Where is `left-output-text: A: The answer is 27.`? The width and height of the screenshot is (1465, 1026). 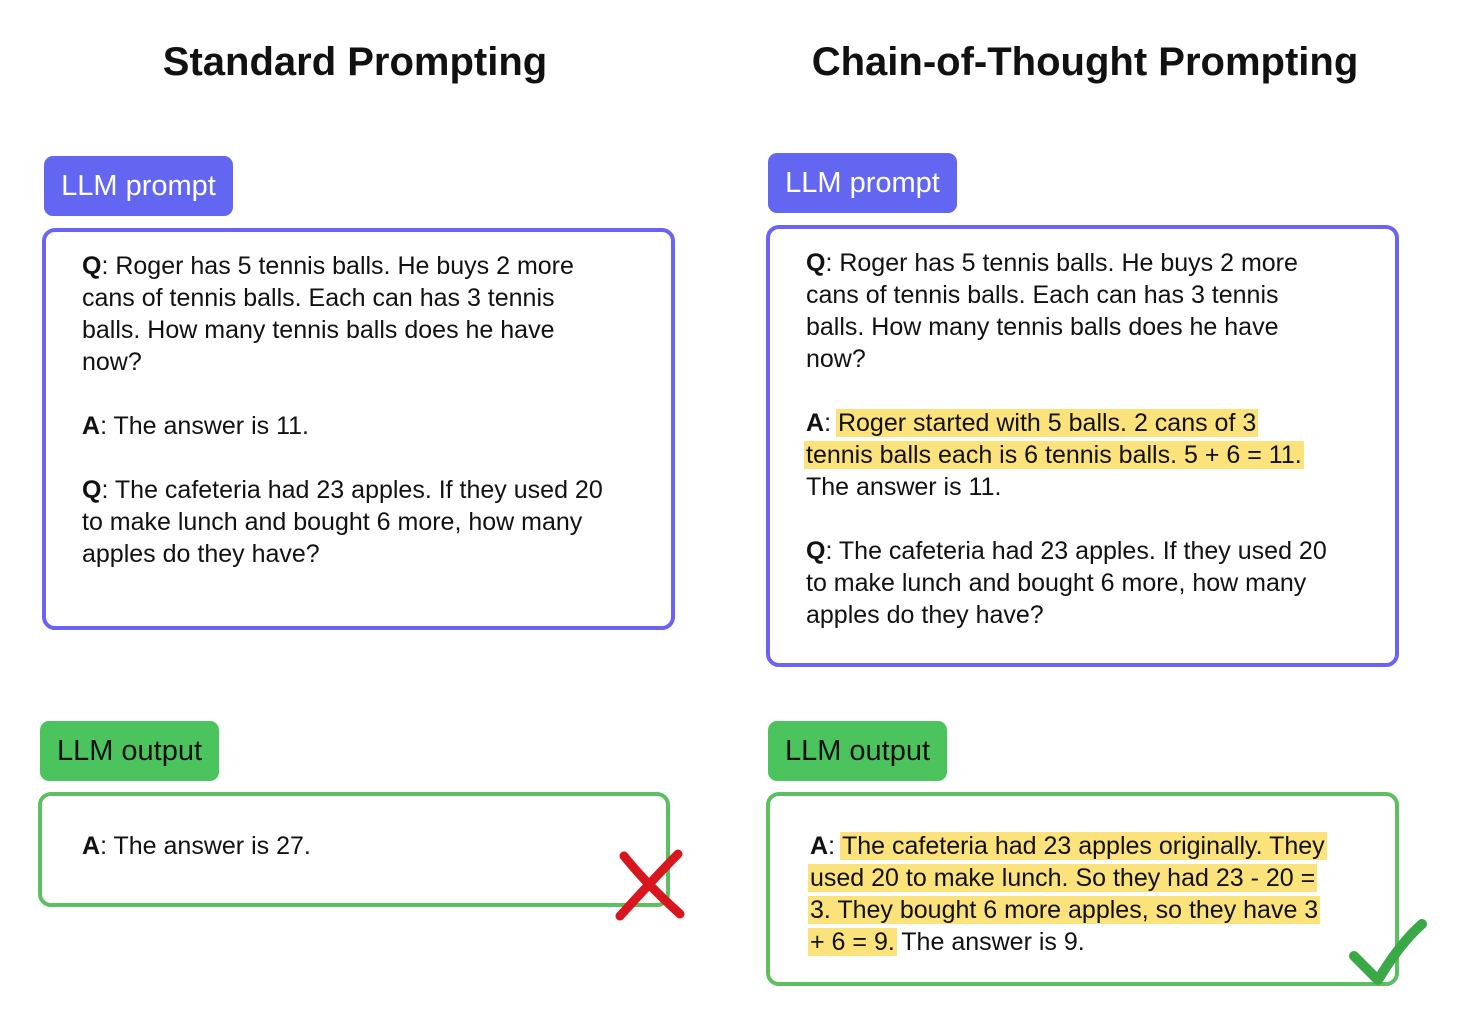 left-output-text: A: The answer is 27. is located at coordinates (196, 846).